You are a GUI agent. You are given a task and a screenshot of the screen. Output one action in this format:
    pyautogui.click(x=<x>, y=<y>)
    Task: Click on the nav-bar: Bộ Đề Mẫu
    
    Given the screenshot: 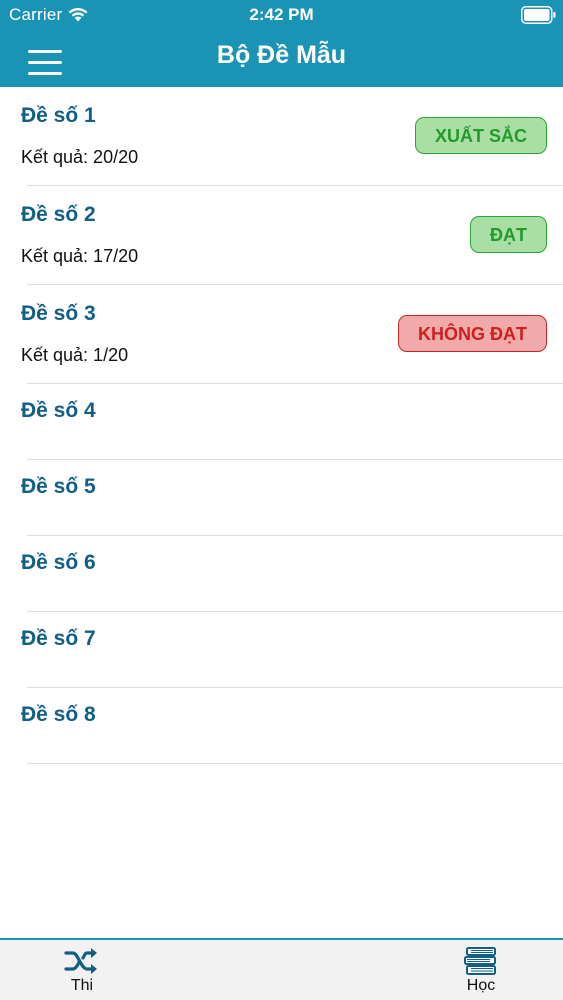 What is the action you would take?
    pyautogui.click(x=281, y=58)
    